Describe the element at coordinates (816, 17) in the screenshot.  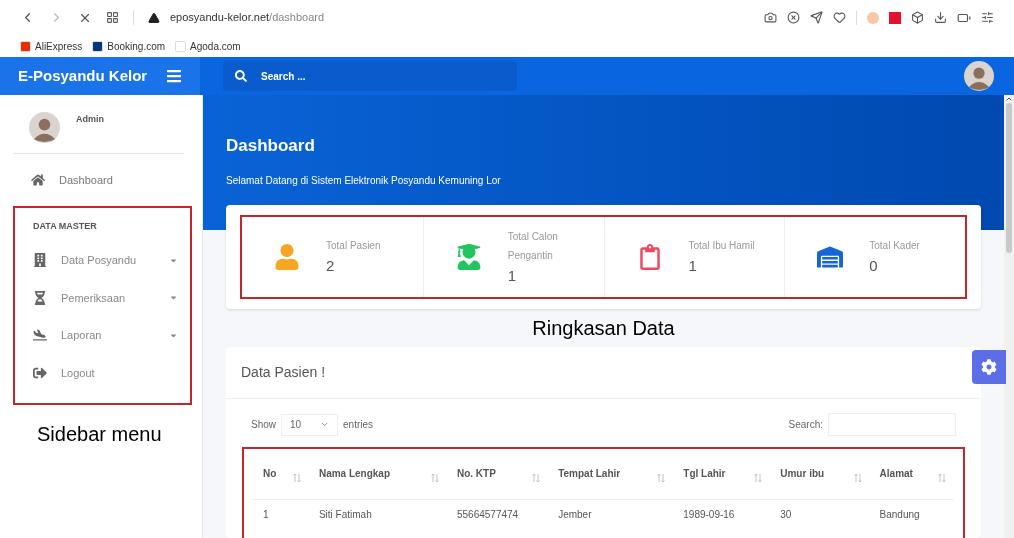
I see `send-icon` at that location.